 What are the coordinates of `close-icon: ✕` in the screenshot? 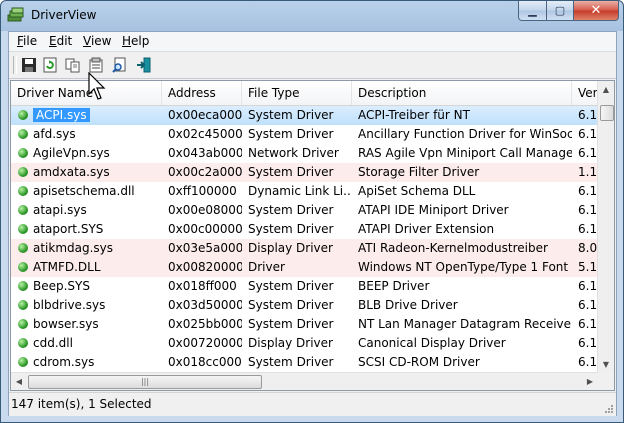 It's located at (596, 10).